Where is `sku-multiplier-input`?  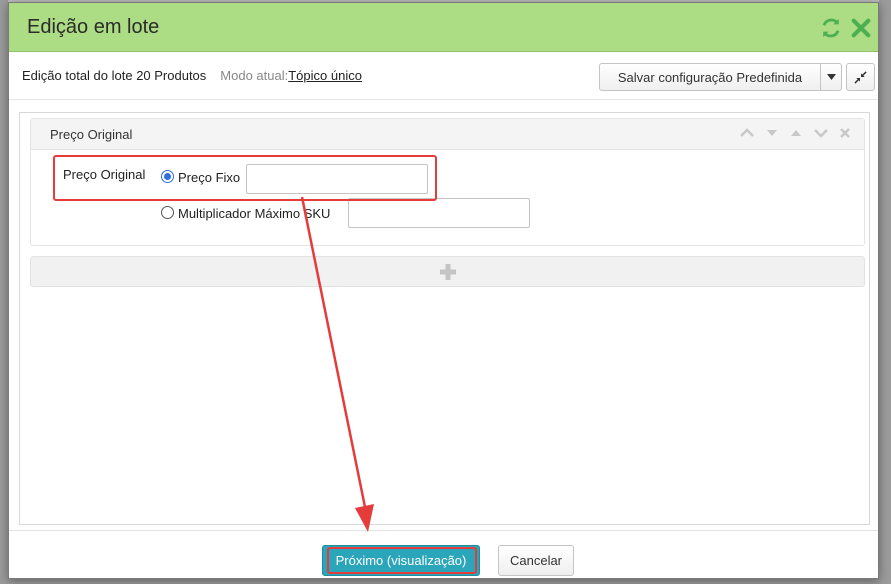 sku-multiplier-input is located at coordinates (439, 213).